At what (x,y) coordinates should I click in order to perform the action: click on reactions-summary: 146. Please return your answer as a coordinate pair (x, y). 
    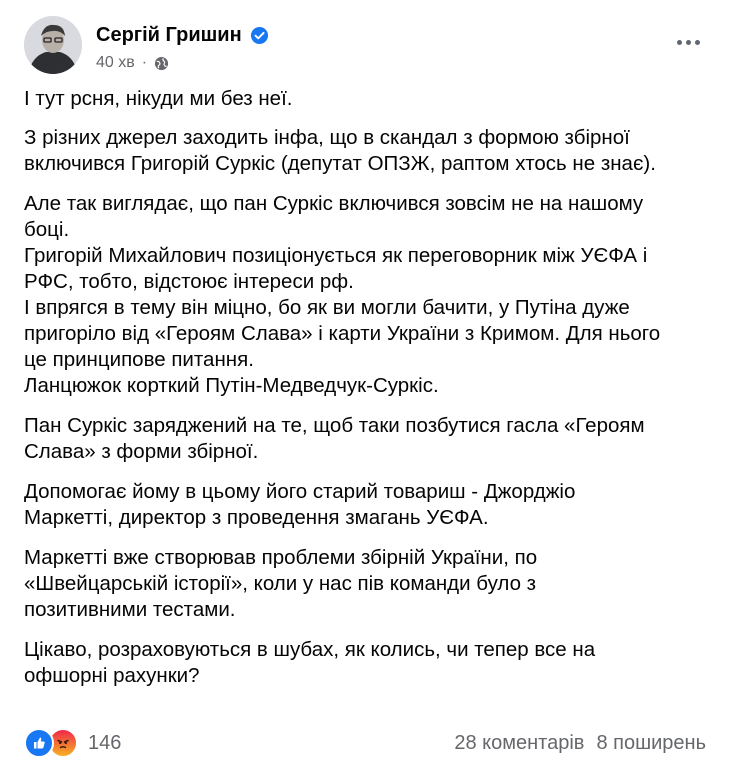
    Looking at the image, I should click on (72, 743).